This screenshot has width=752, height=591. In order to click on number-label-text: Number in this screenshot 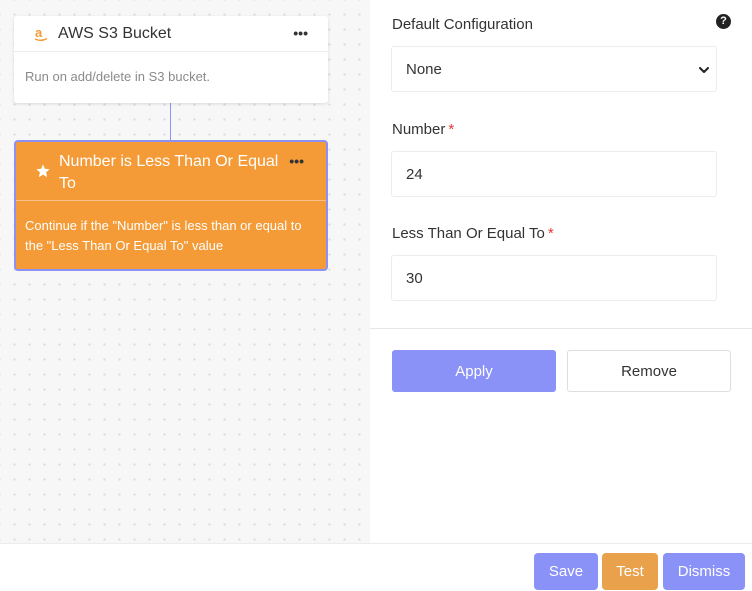, I will do `click(419, 129)`.